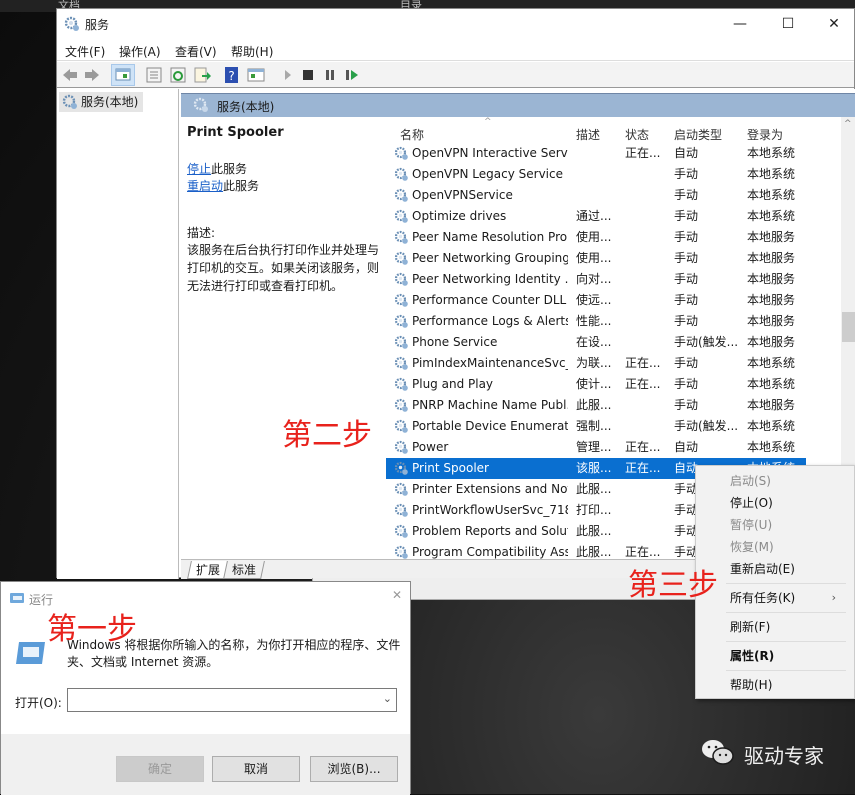 This screenshot has height=795, width=855. What do you see at coordinates (775, 627) in the screenshot?
I see `menu-item-refresh: 刷新(F)` at bounding box center [775, 627].